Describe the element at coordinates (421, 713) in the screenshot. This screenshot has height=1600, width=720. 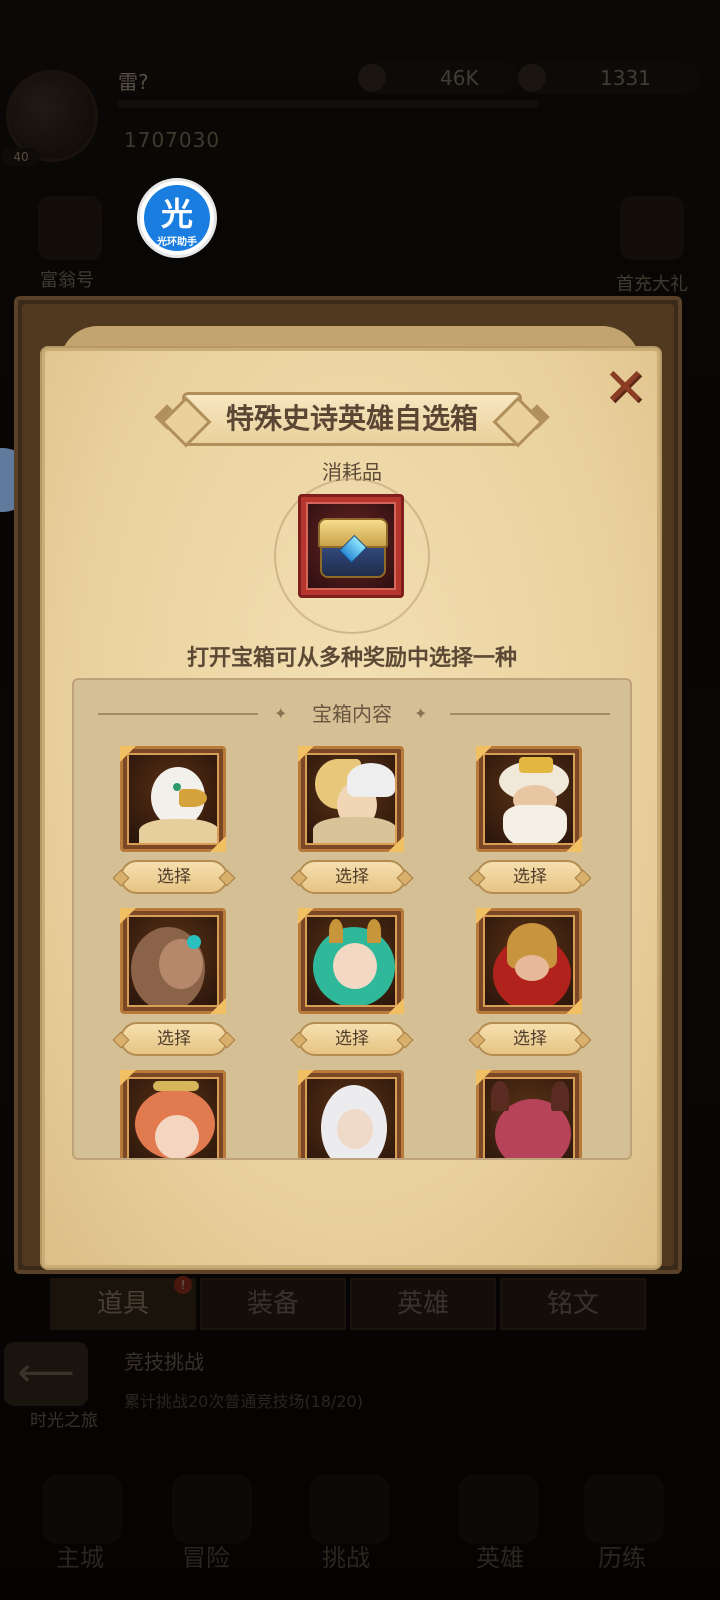
I see `header-star-right-icon: ✦` at that location.